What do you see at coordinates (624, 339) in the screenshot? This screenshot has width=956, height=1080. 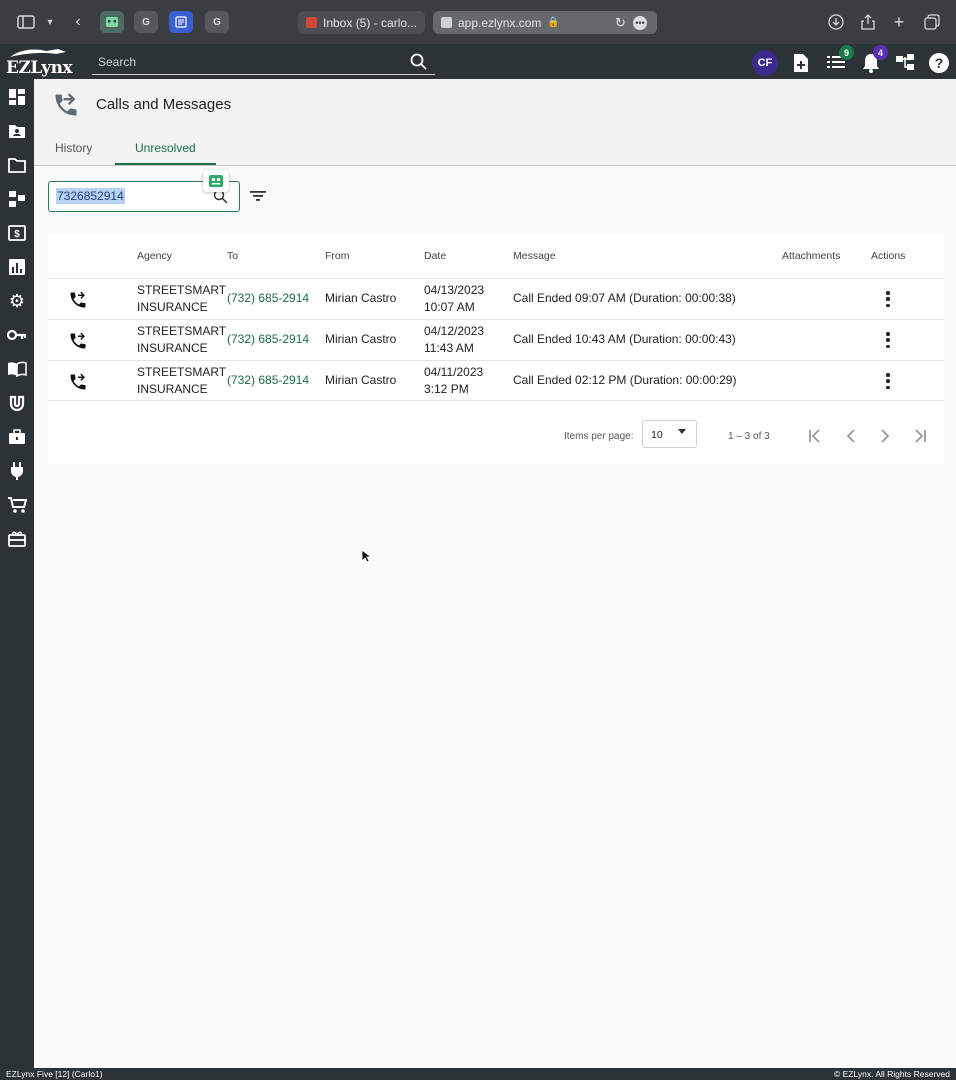 I see `message-cell: Call Ended 10:43 AM (Duration: 00:00:43)` at bounding box center [624, 339].